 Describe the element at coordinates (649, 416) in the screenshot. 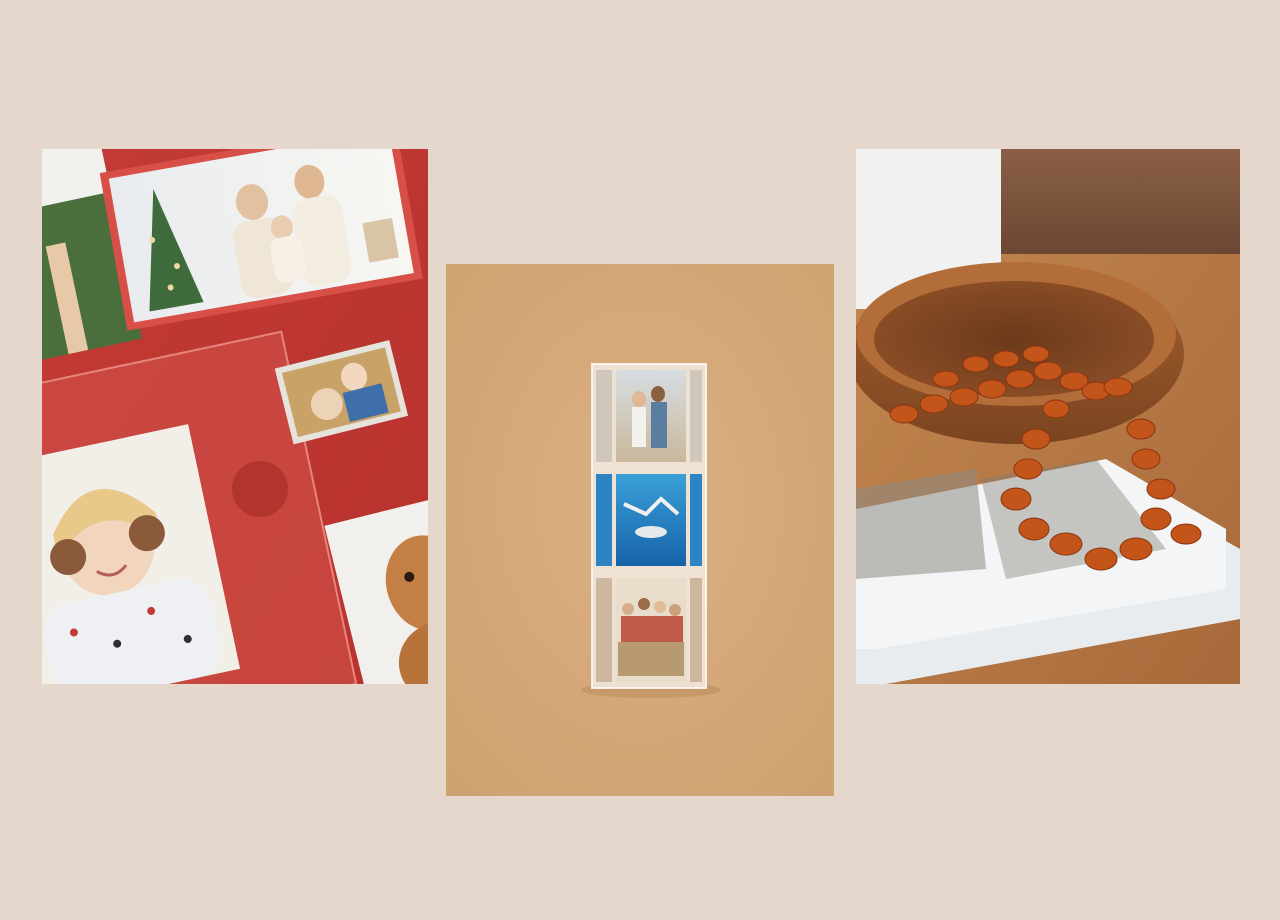

I see `acrylic-block-top` at that location.